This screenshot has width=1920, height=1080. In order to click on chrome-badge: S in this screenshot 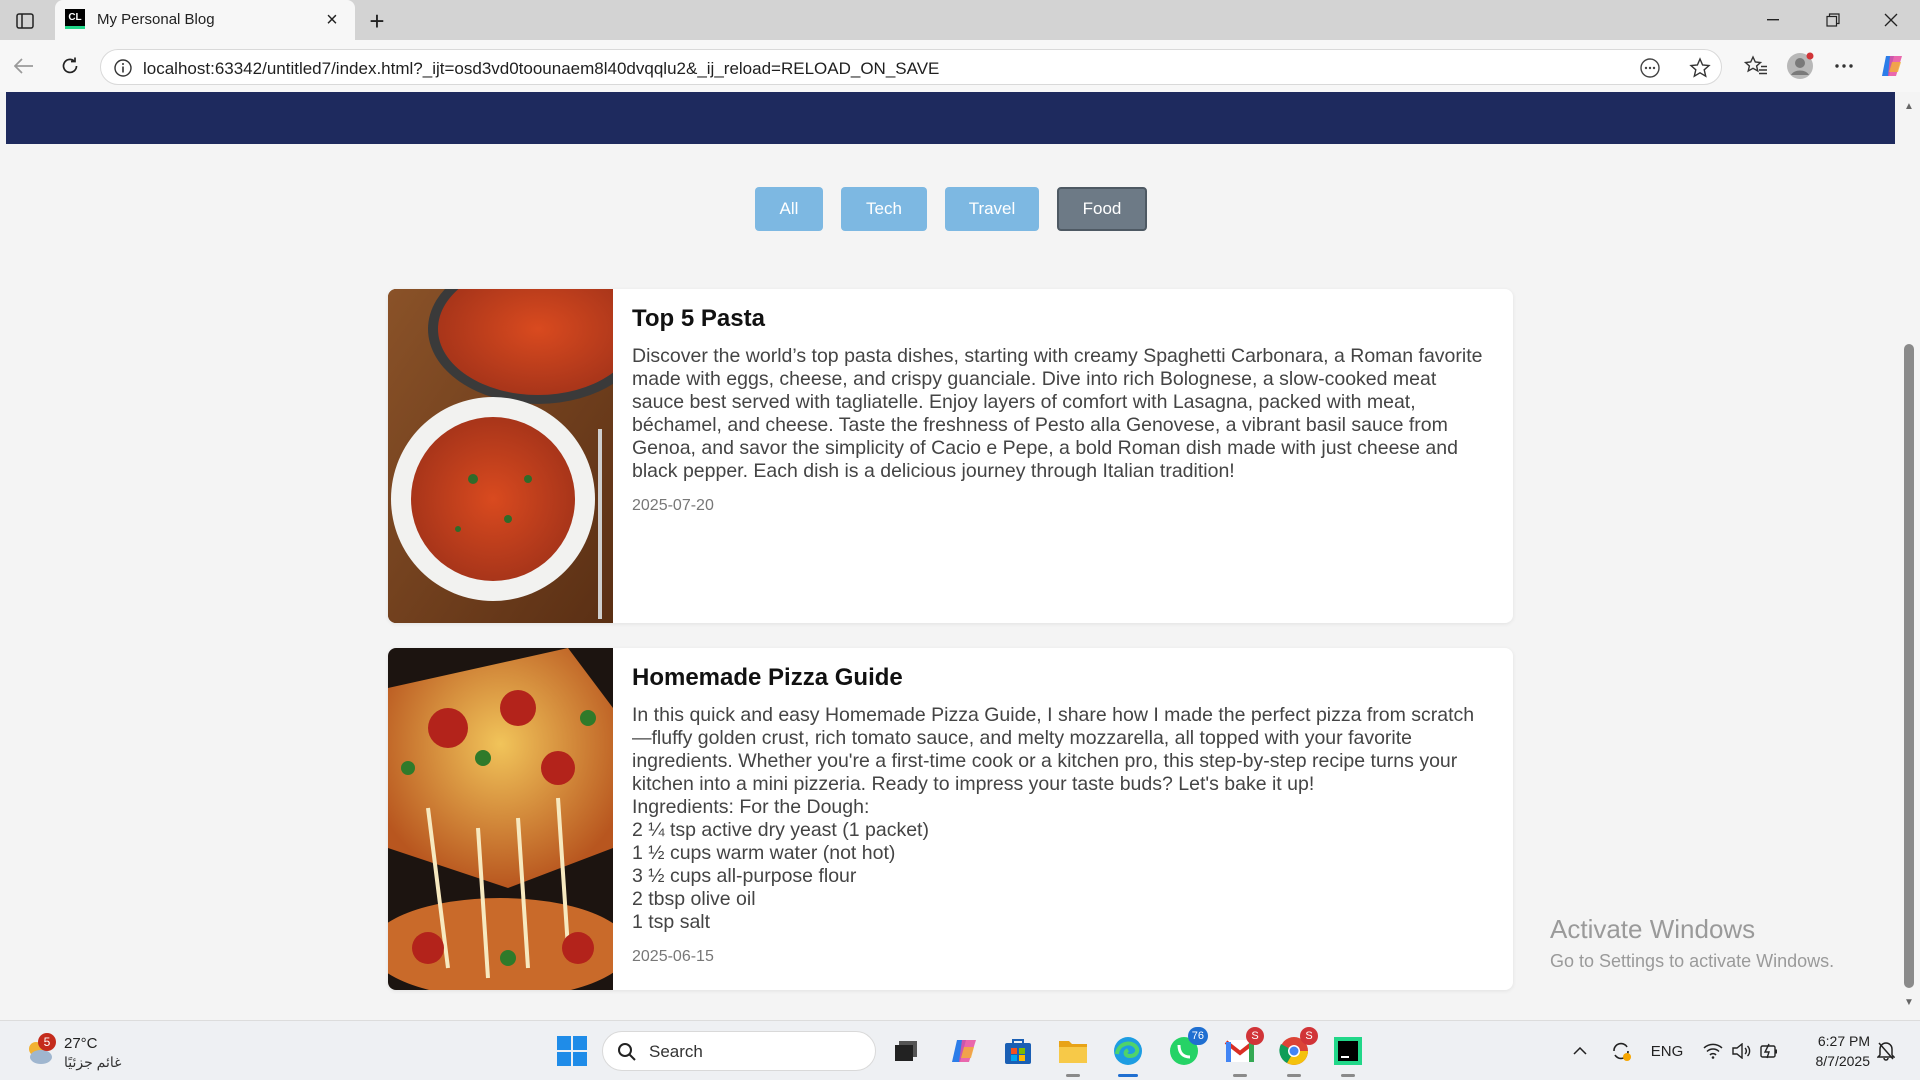, I will do `click(1309, 1036)`.